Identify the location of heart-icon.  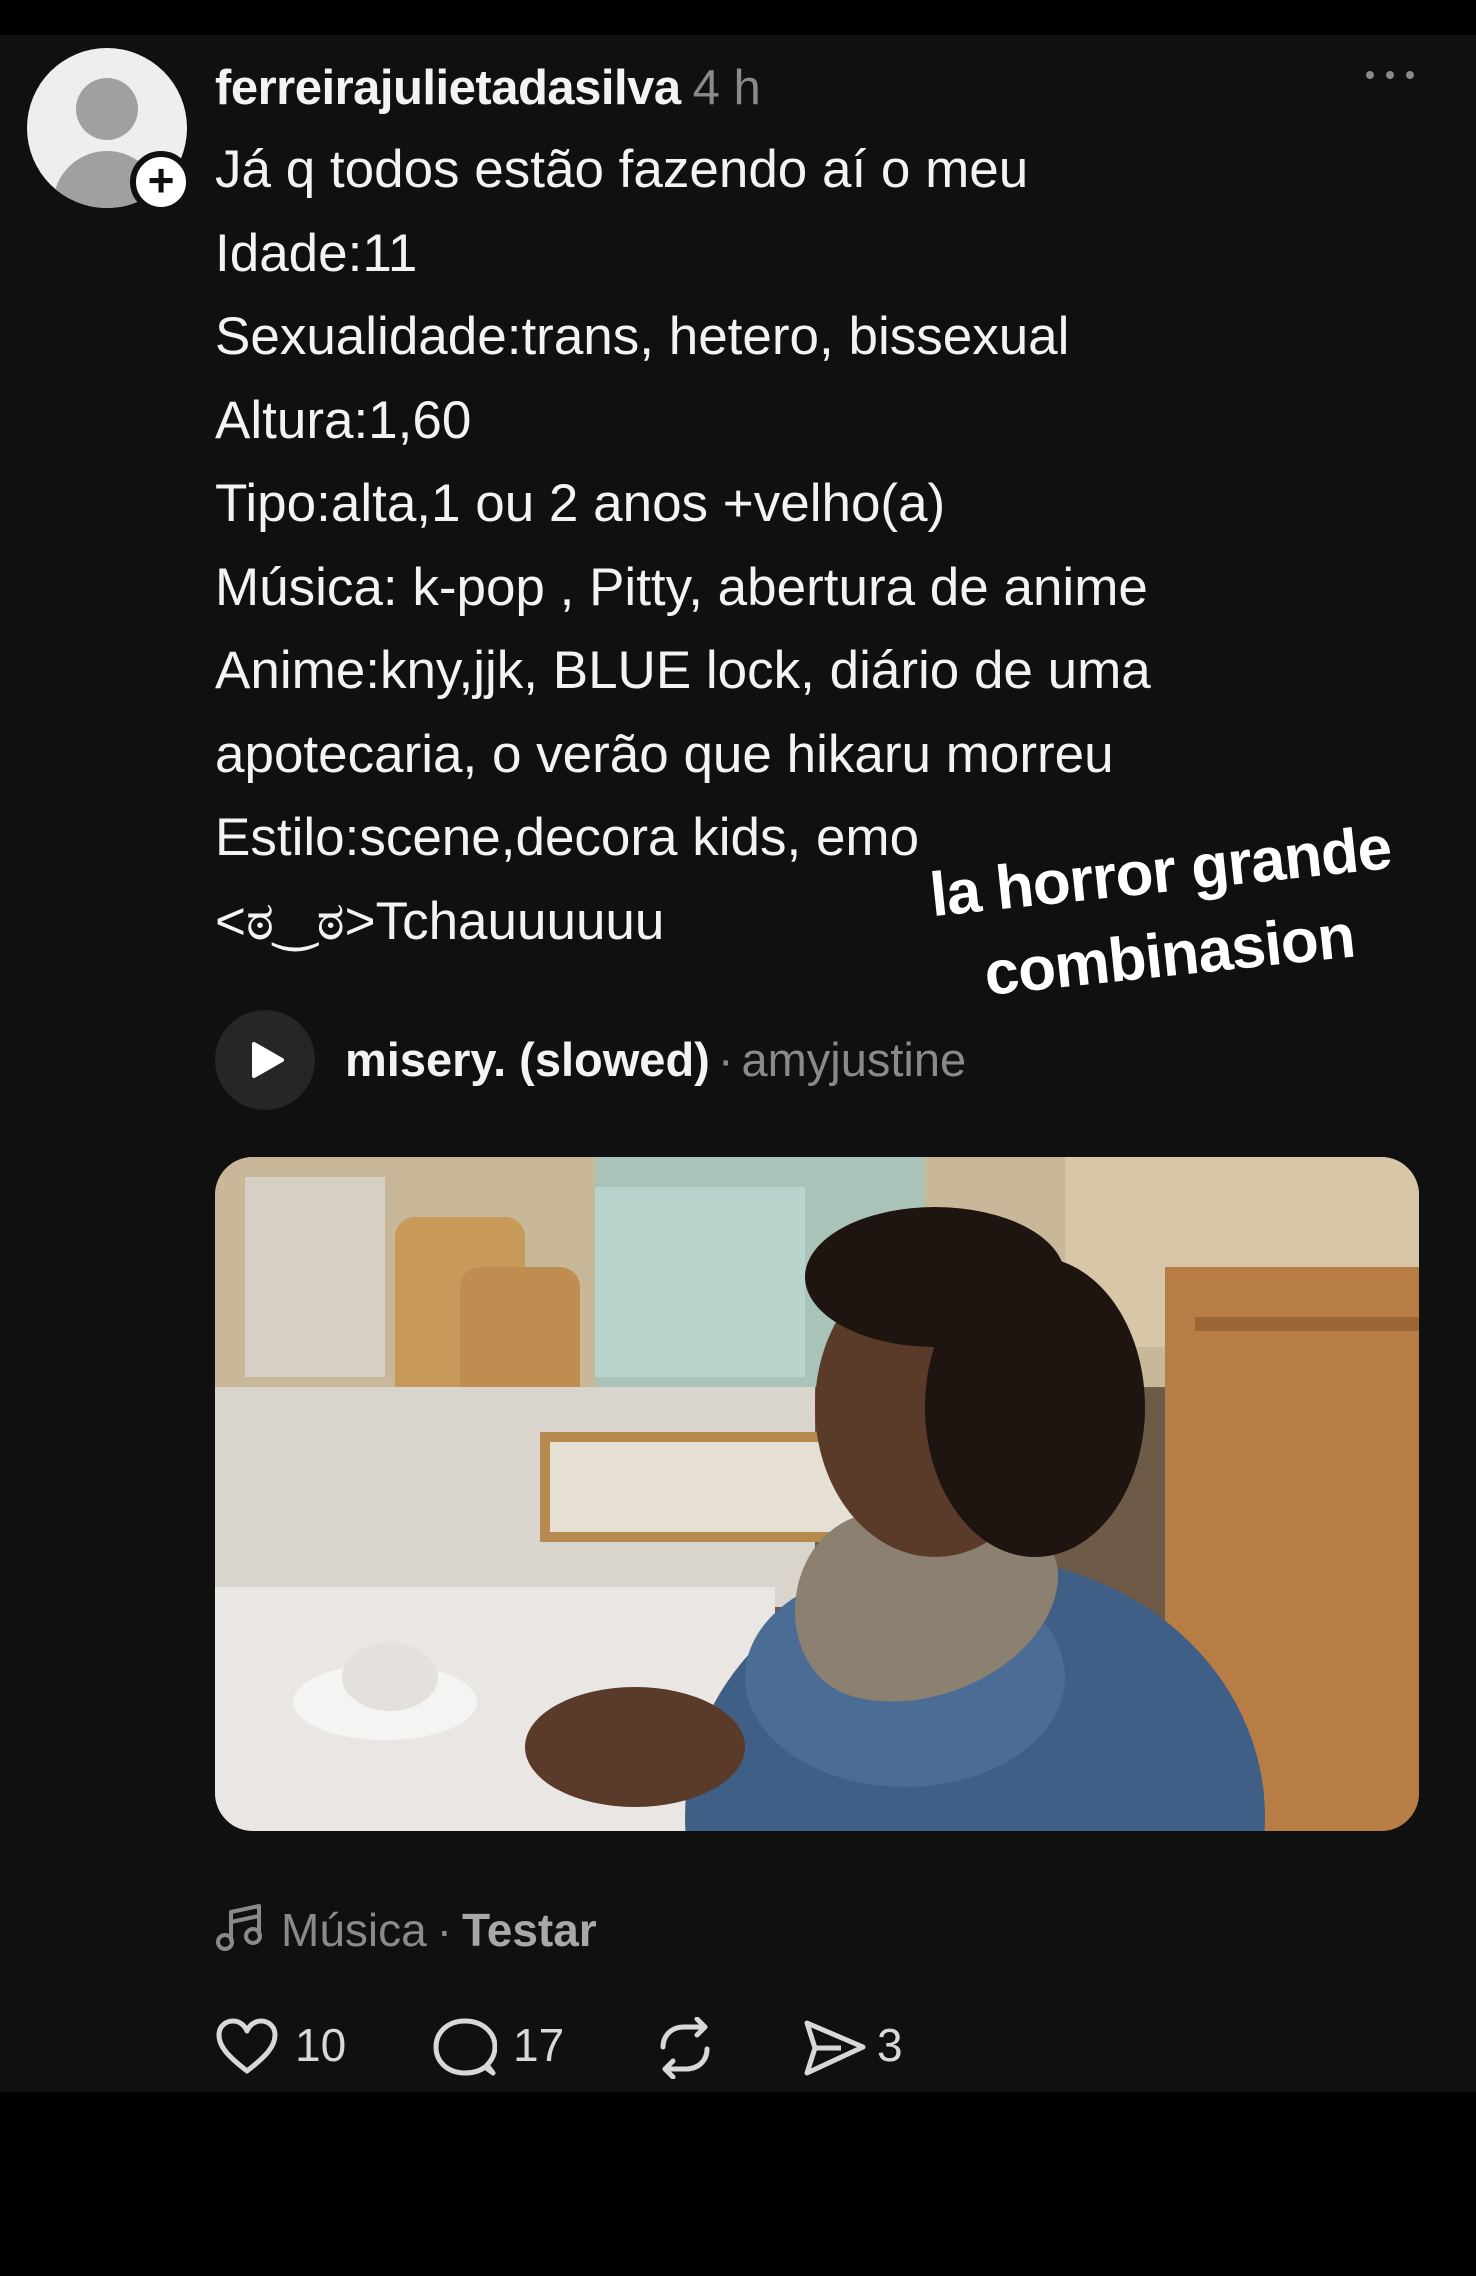
(247, 2046).